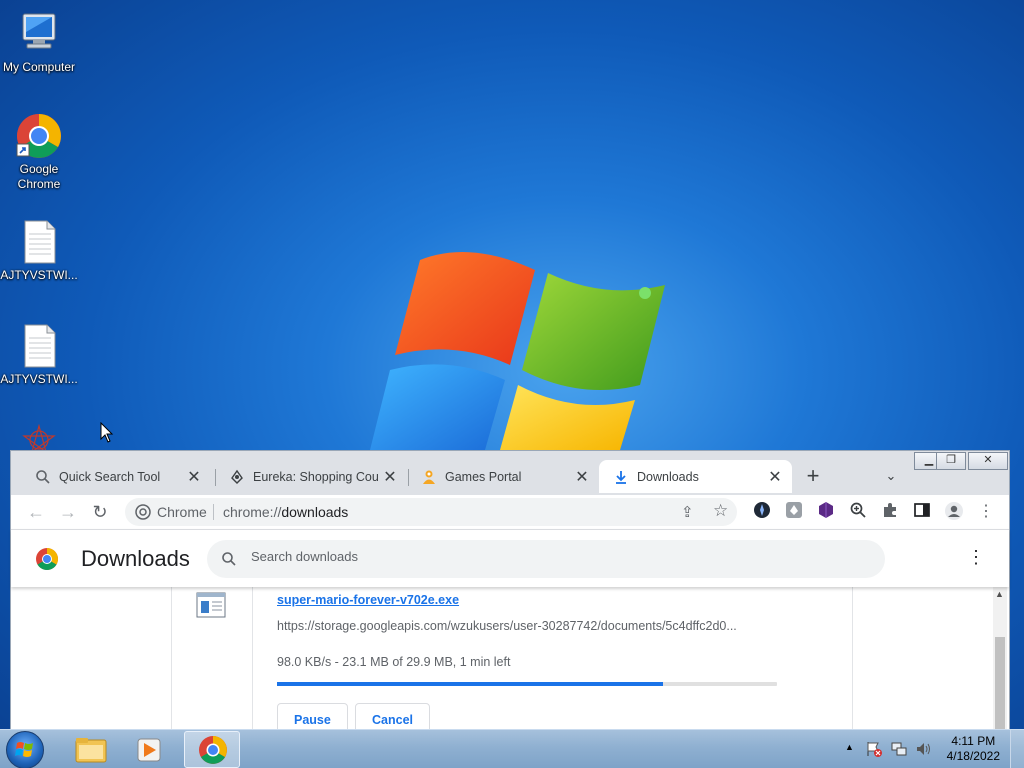 Image resolution: width=1024 pixels, height=768 pixels. What do you see at coordinates (891, 476) in the screenshot?
I see `tab-search-chevron-icon: ⌄` at bounding box center [891, 476].